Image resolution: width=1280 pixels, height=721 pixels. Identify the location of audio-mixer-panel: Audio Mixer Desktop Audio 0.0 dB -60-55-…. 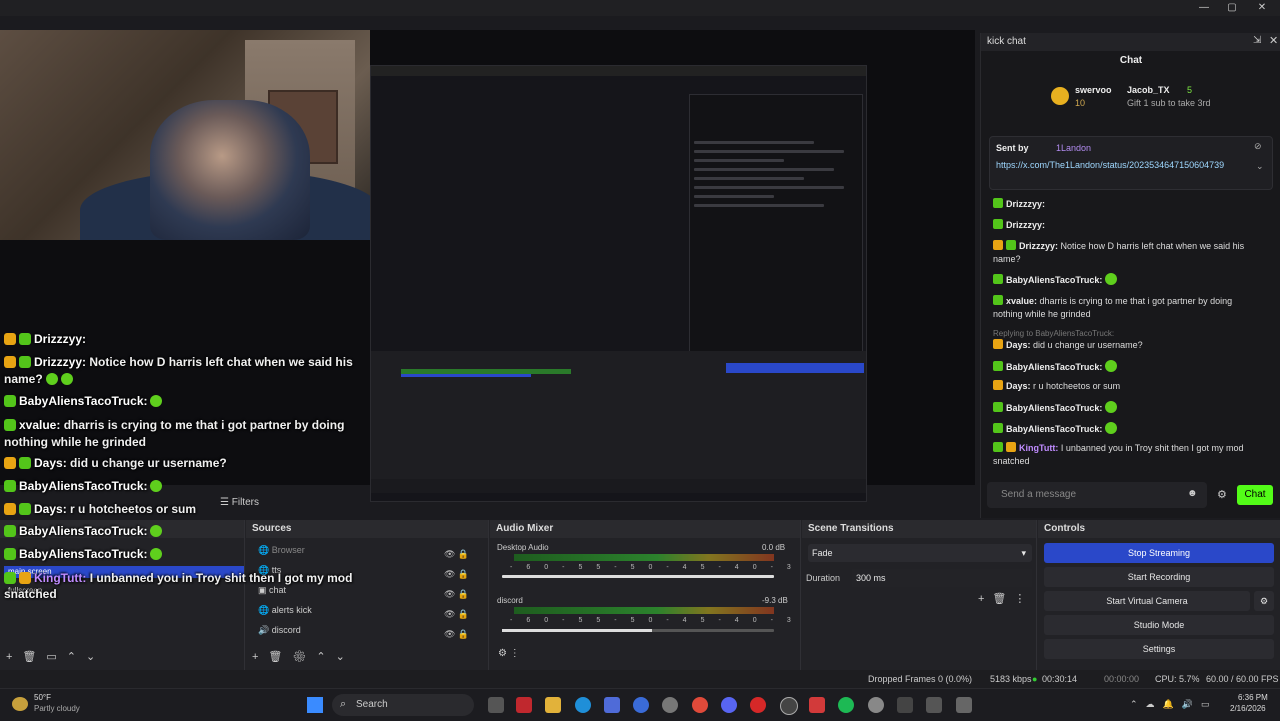
(821, 595).